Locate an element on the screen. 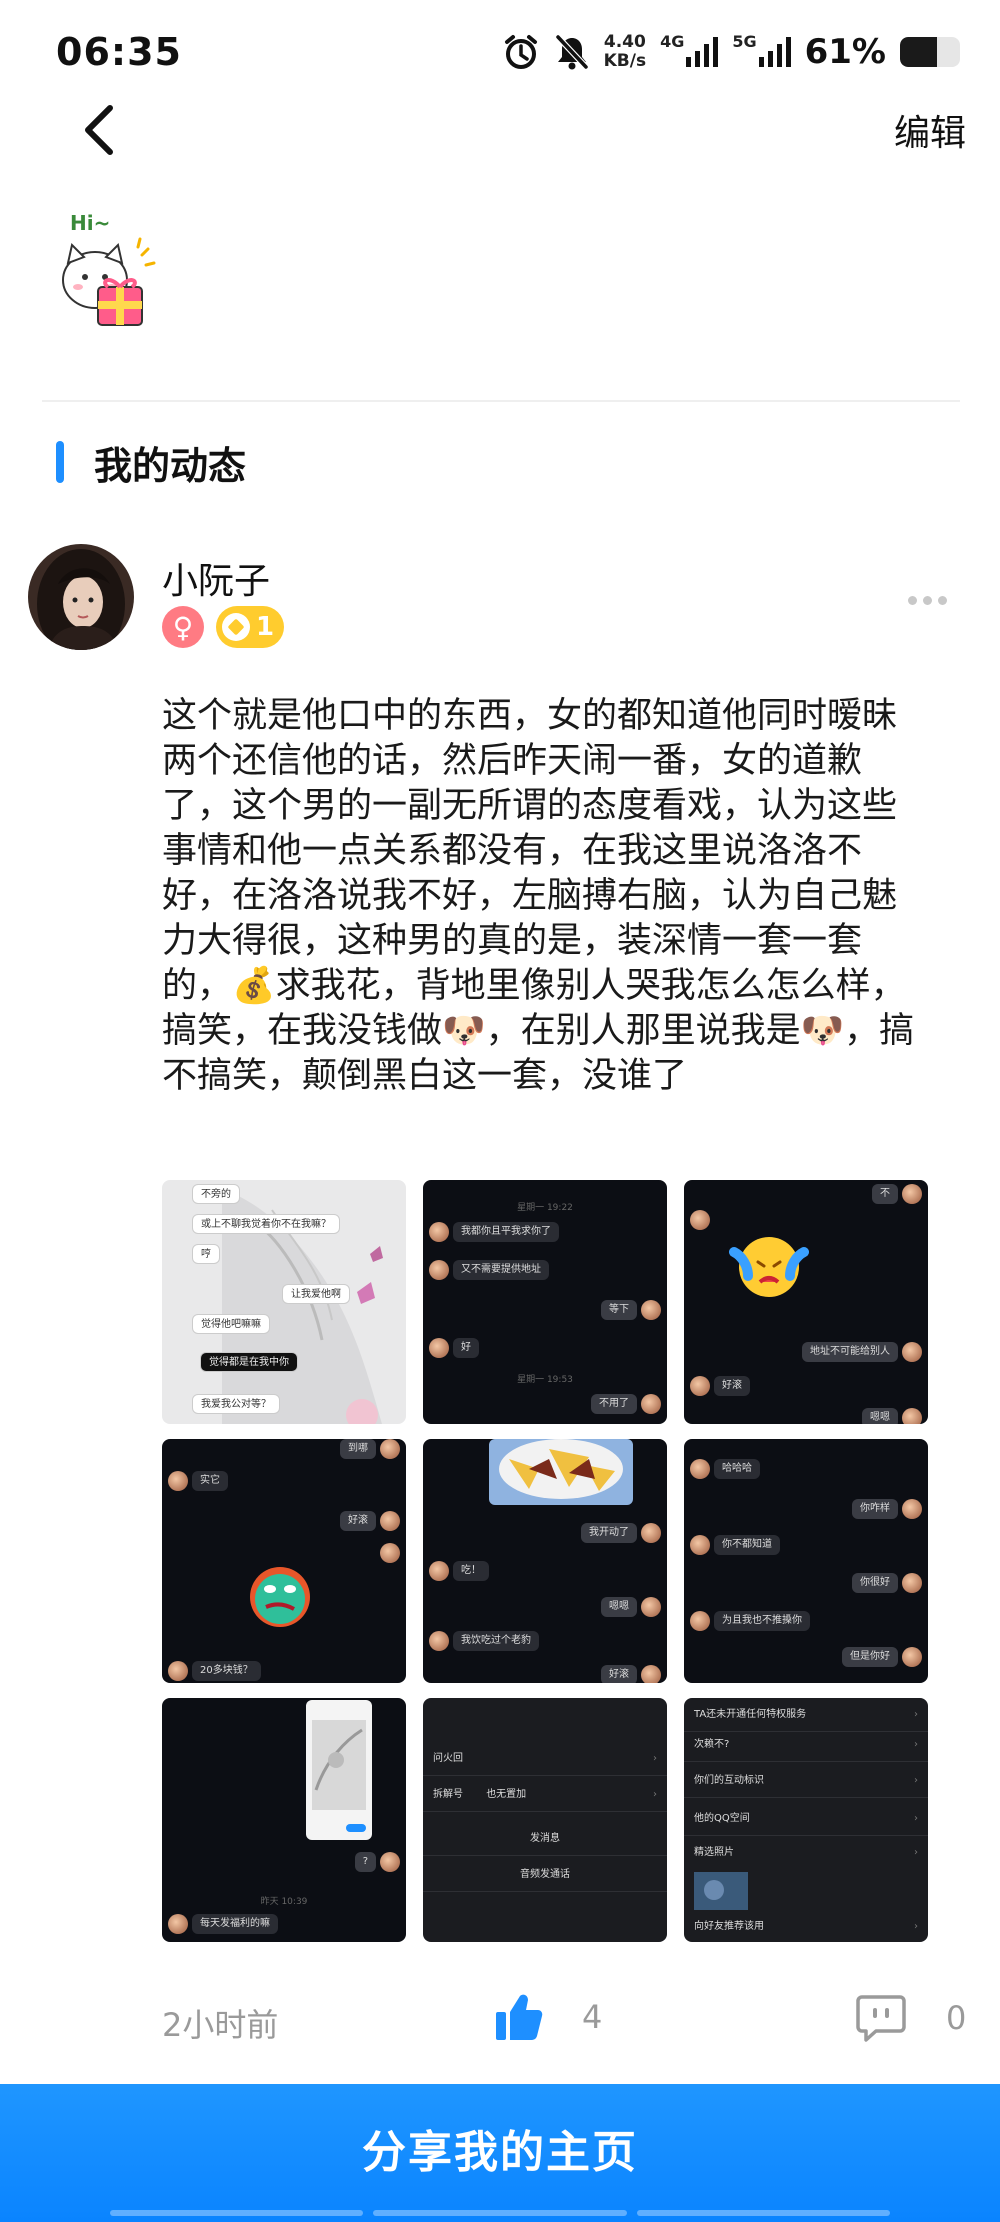 The image size is (1000, 2222). mute-bell-icon is located at coordinates (572, 52).